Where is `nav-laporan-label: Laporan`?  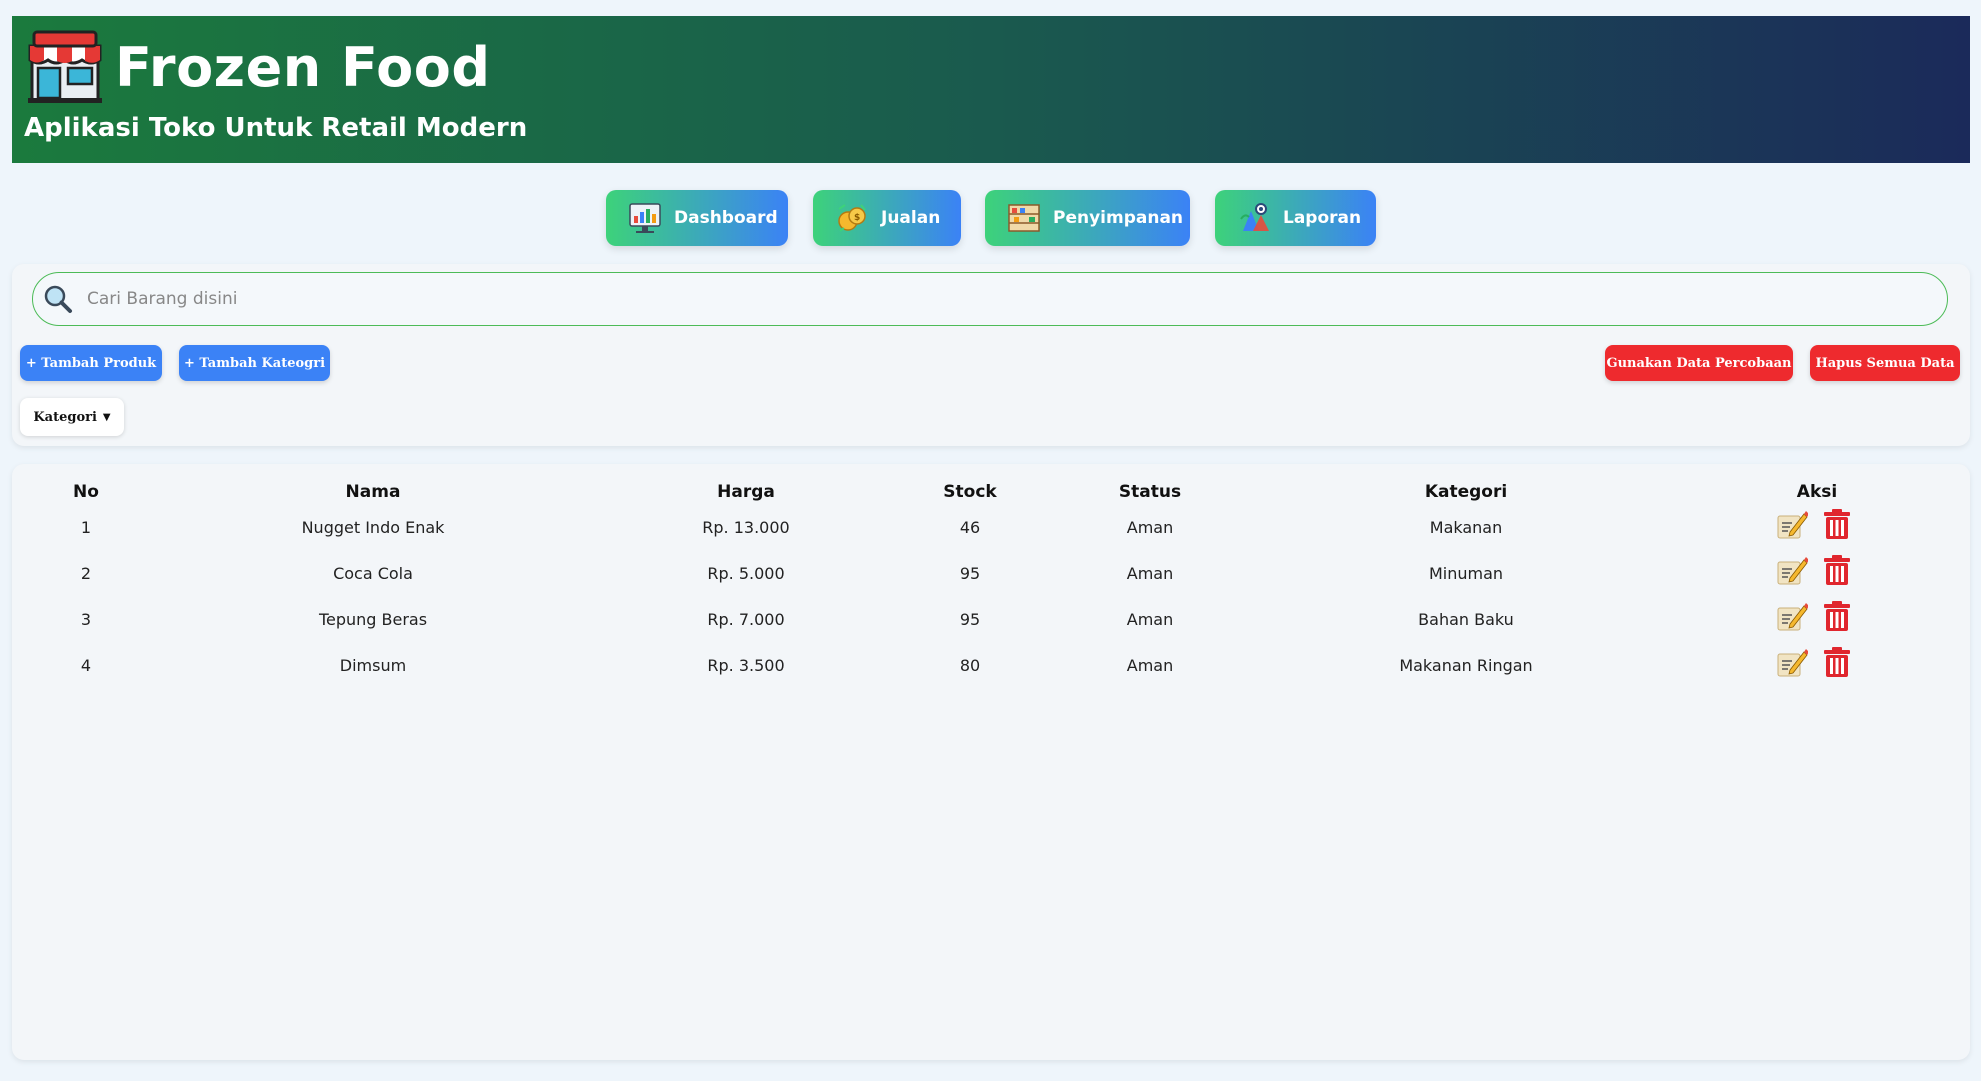 nav-laporan-label: Laporan is located at coordinates (1322, 218).